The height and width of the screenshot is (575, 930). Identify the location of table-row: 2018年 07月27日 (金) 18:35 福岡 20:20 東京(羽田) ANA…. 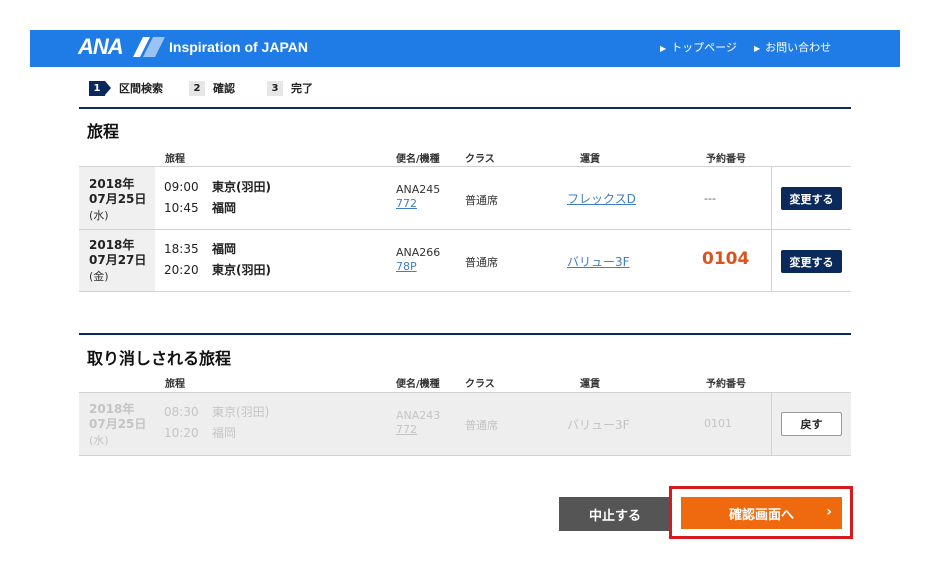
(465, 260).